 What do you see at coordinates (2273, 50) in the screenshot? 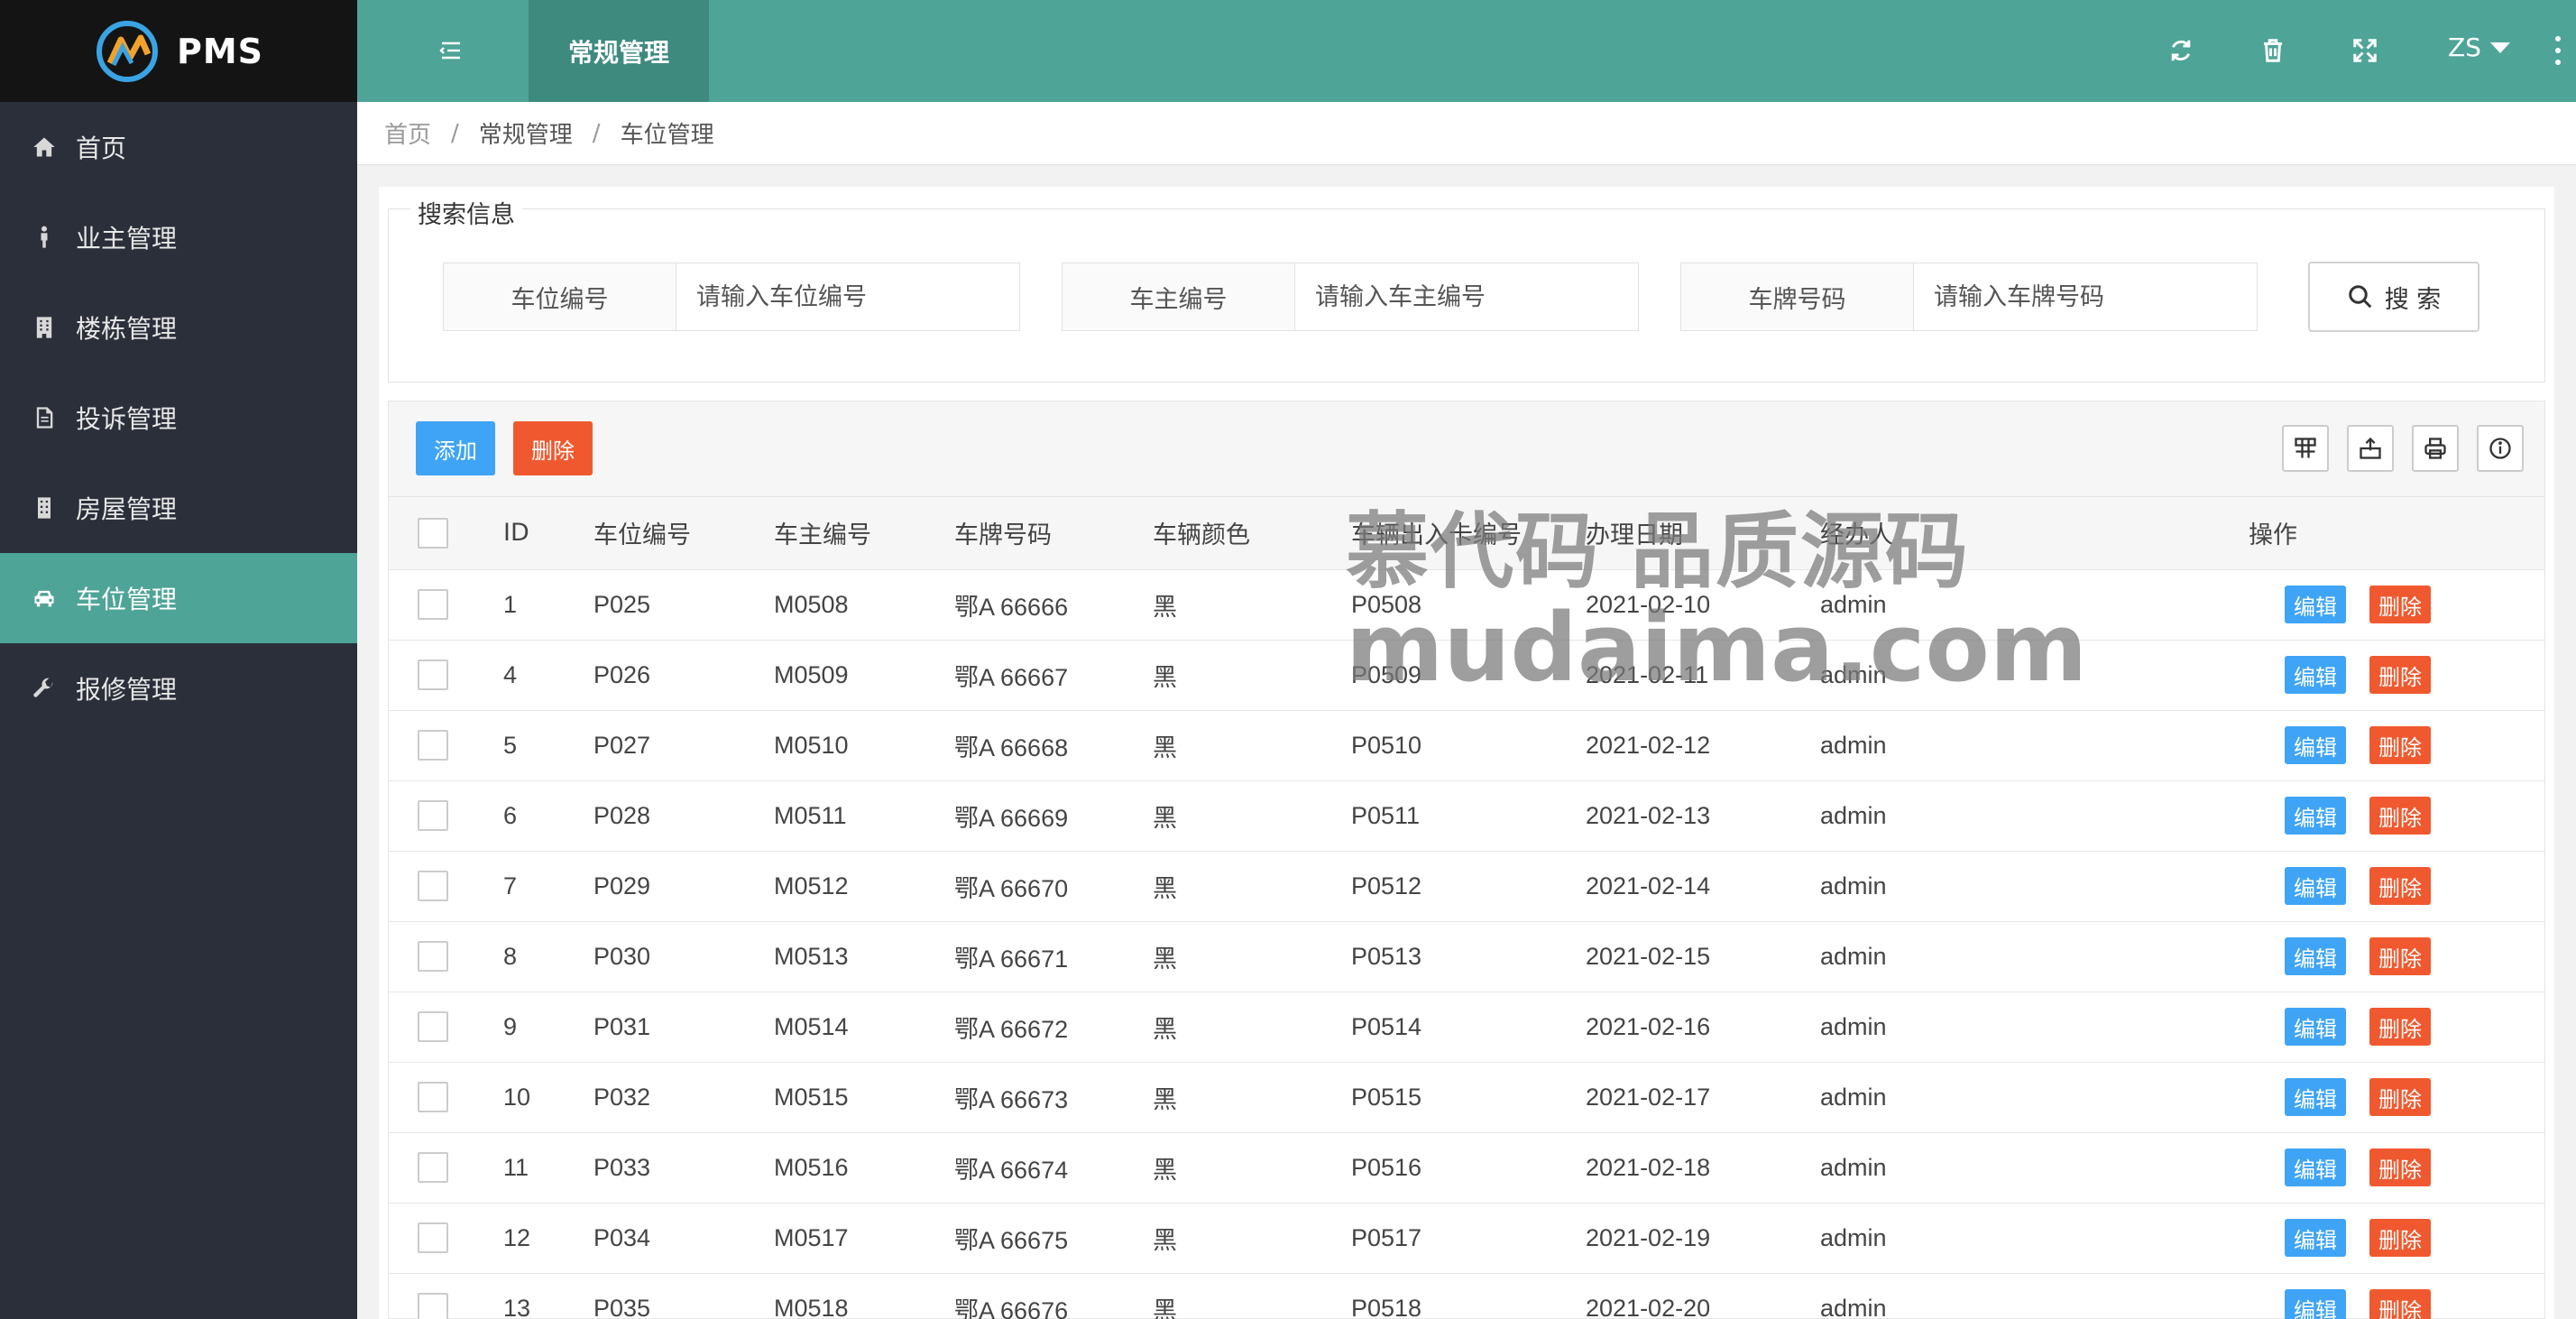
I see `trash-icon` at bounding box center [2273, 50].